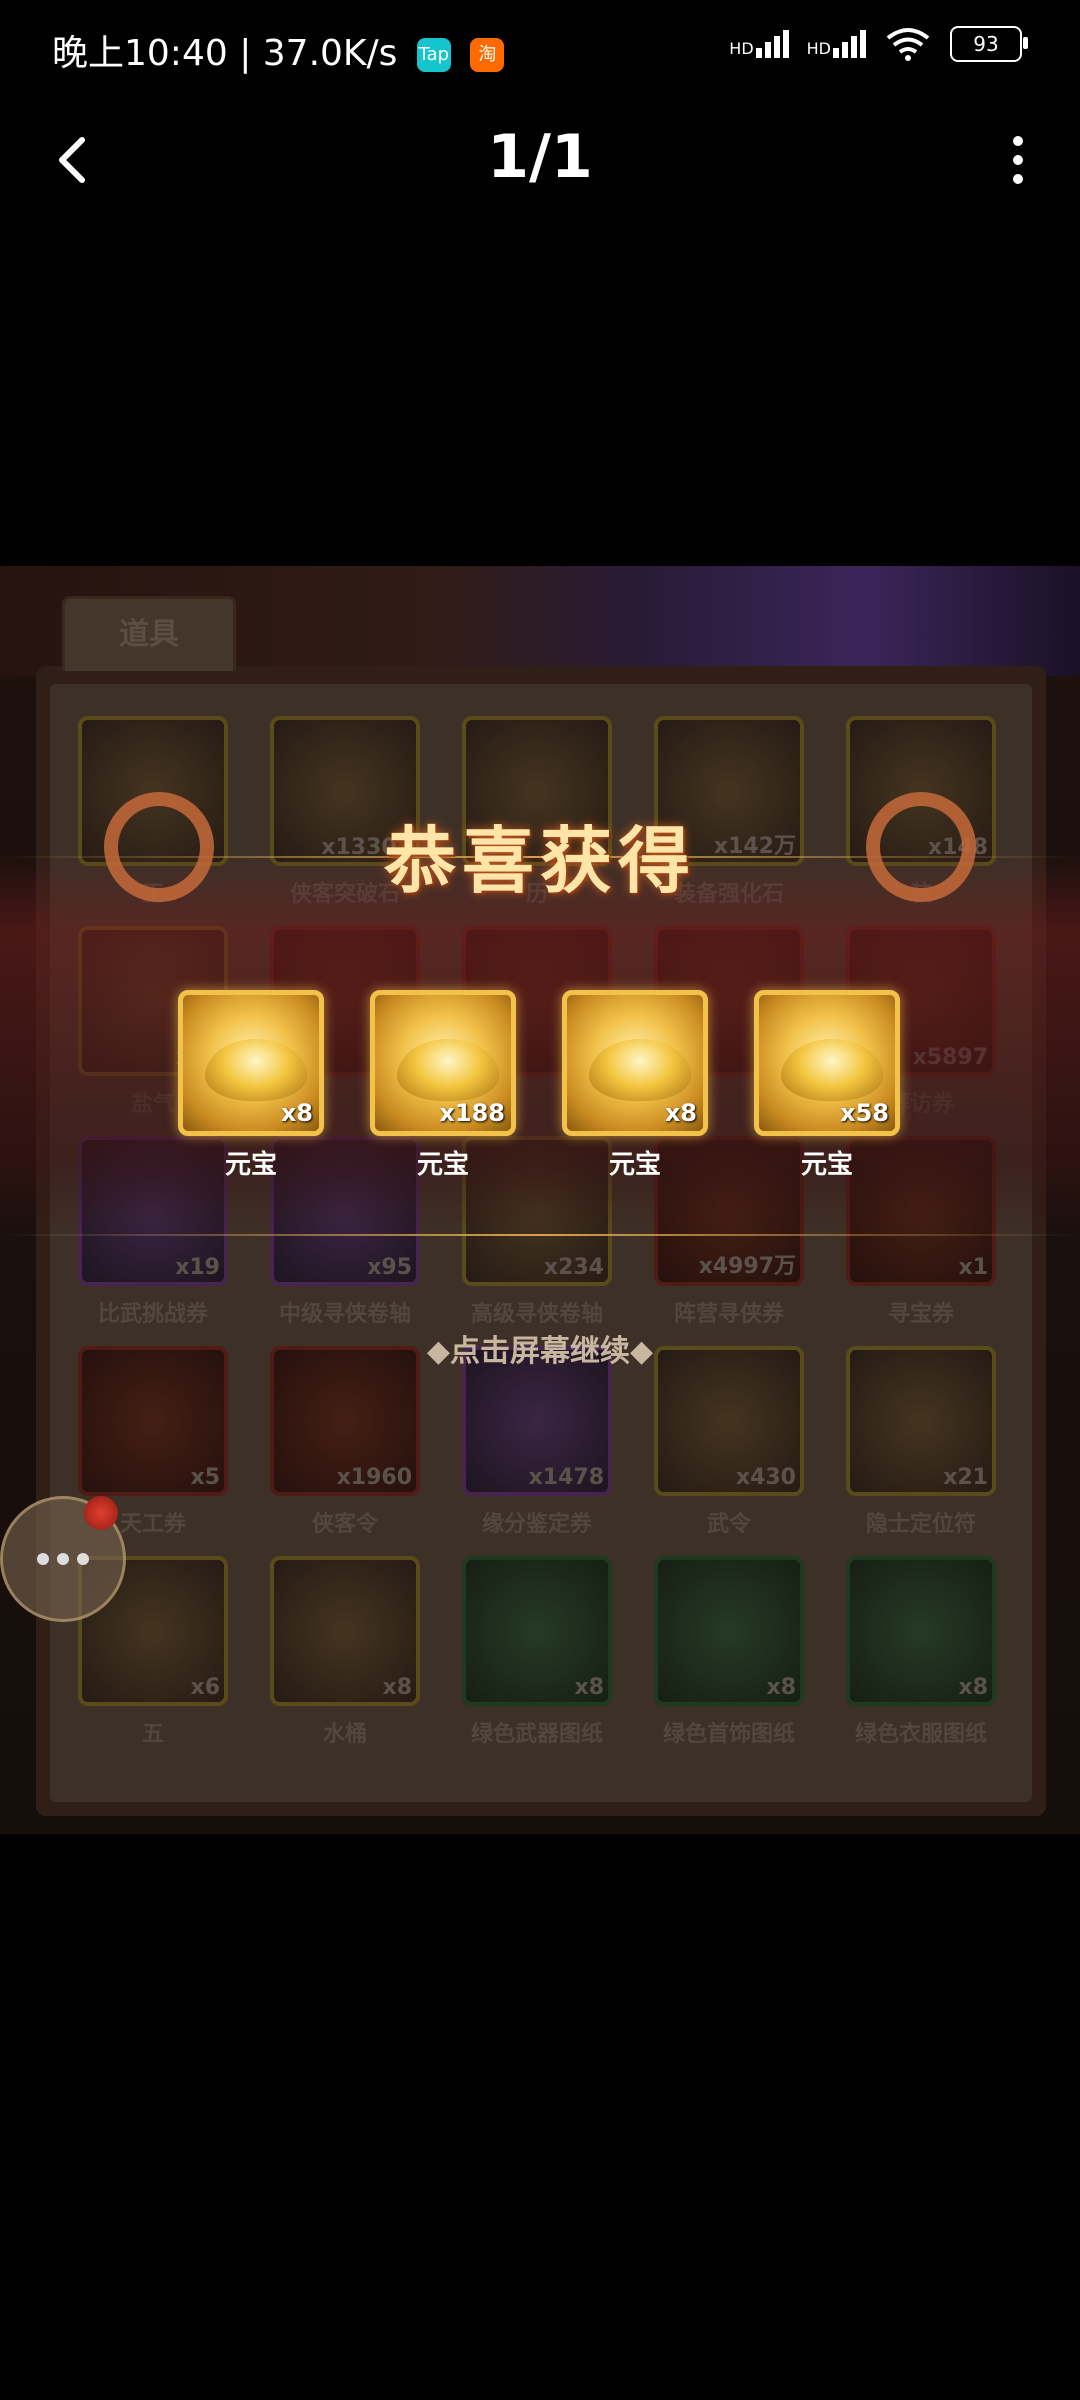  Describe the element at coordinates (101, 1513) in the screenshot. I see `notification-dot` at that location.